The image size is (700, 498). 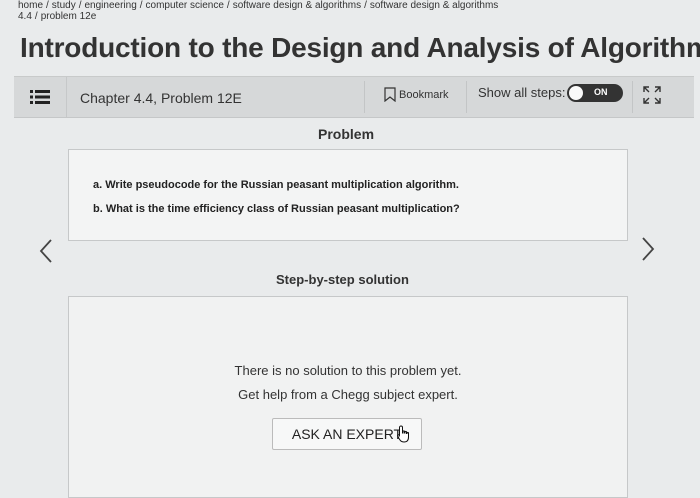 I want to click on solution-heading: Step-by-step solution, so click(x=342, y=279).